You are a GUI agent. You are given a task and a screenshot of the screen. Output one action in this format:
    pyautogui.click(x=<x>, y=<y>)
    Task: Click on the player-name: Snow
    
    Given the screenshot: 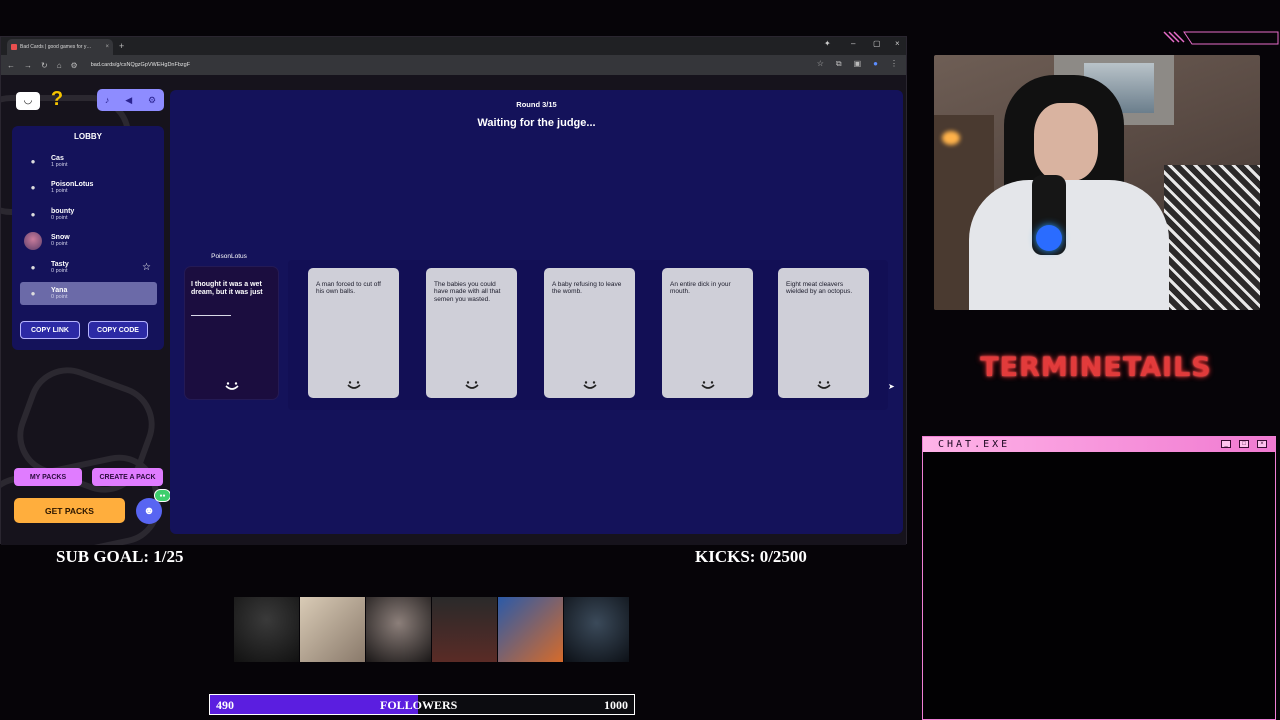 What is the action you would take?
    pyautogui.click(x=60, y=237)
    